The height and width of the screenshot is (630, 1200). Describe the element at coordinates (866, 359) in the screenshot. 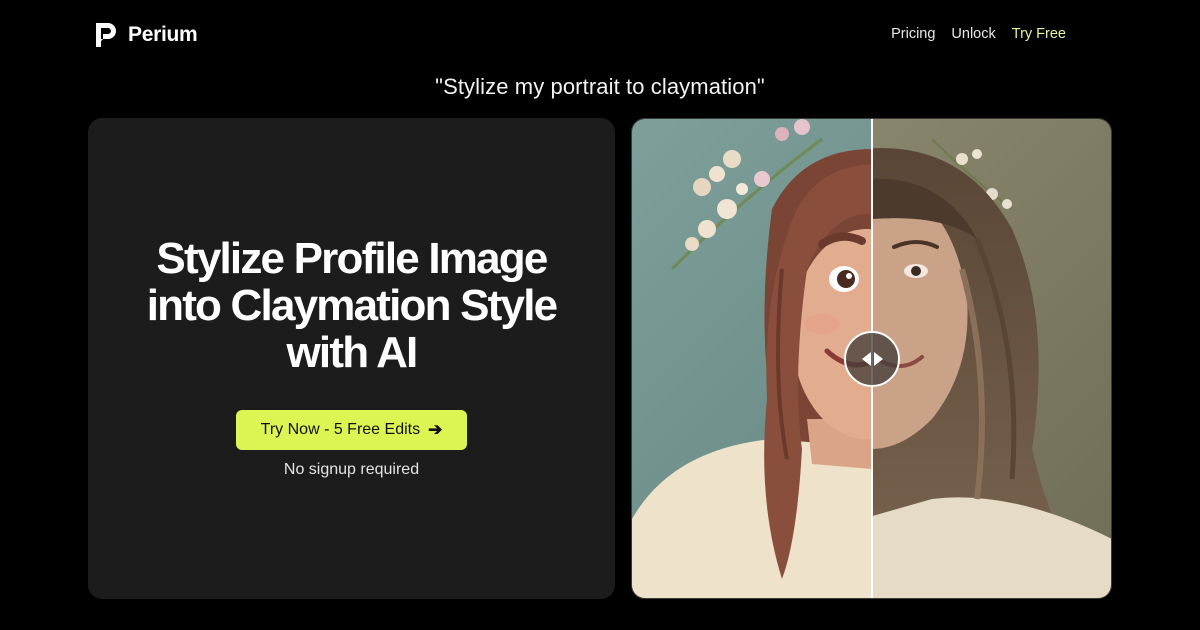

I see `chevron-left-icon` at that location.